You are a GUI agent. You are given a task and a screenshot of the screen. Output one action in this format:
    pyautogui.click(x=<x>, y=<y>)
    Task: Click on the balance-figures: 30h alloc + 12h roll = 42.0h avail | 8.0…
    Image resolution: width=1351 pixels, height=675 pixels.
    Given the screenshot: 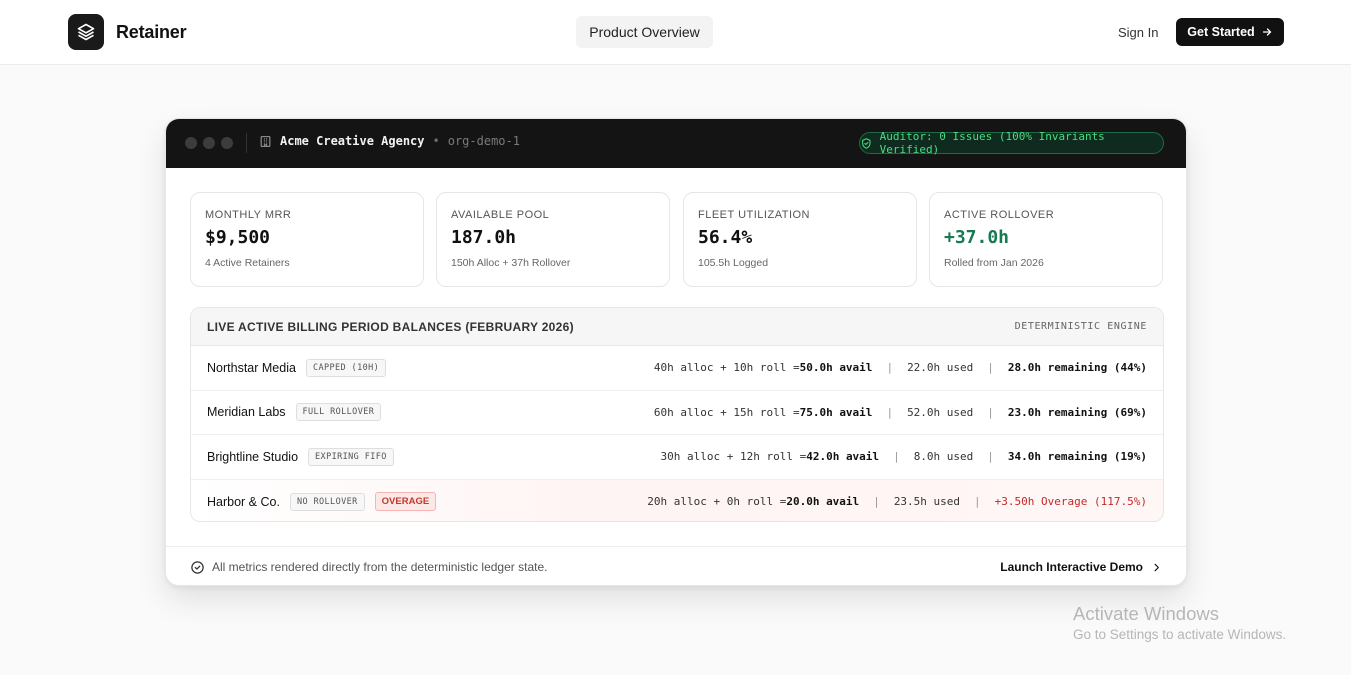 What is the action you would take?
    pyautogui.click(x=904, y=456)
    